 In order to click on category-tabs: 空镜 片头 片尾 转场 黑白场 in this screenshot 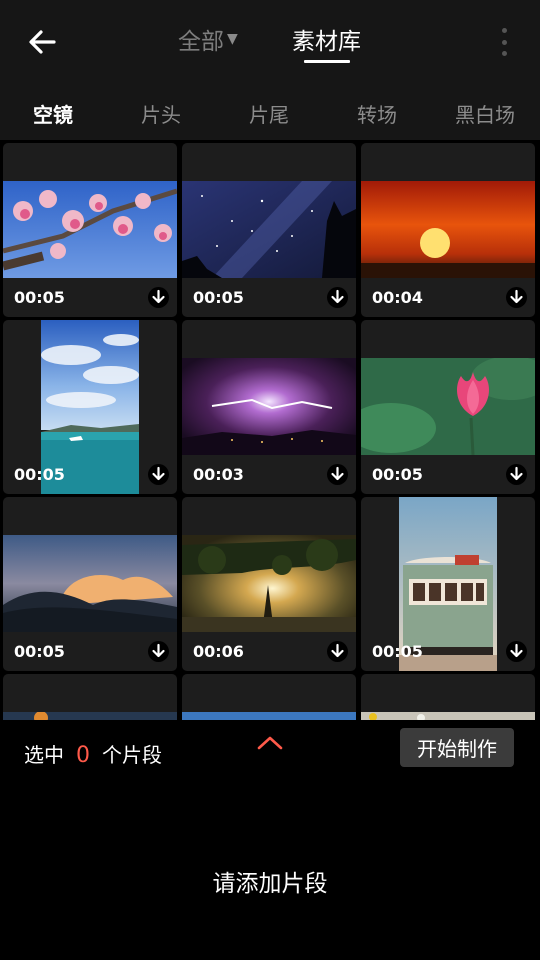, I will do `click(270, 112)`.